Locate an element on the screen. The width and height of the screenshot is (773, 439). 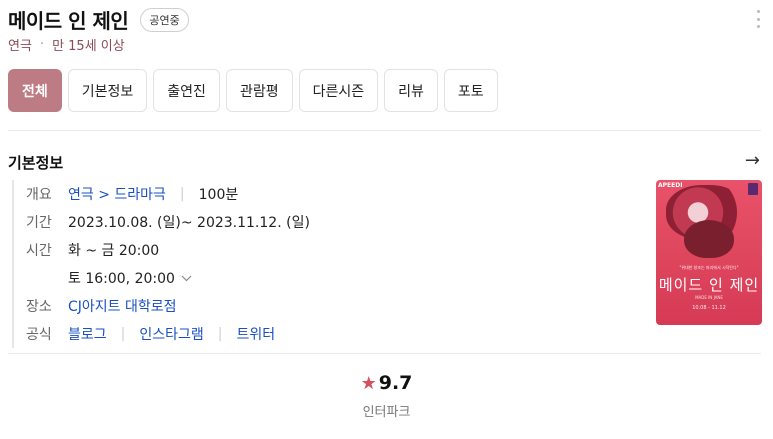
poster-corner-logo is located at coordinates (753, 189).